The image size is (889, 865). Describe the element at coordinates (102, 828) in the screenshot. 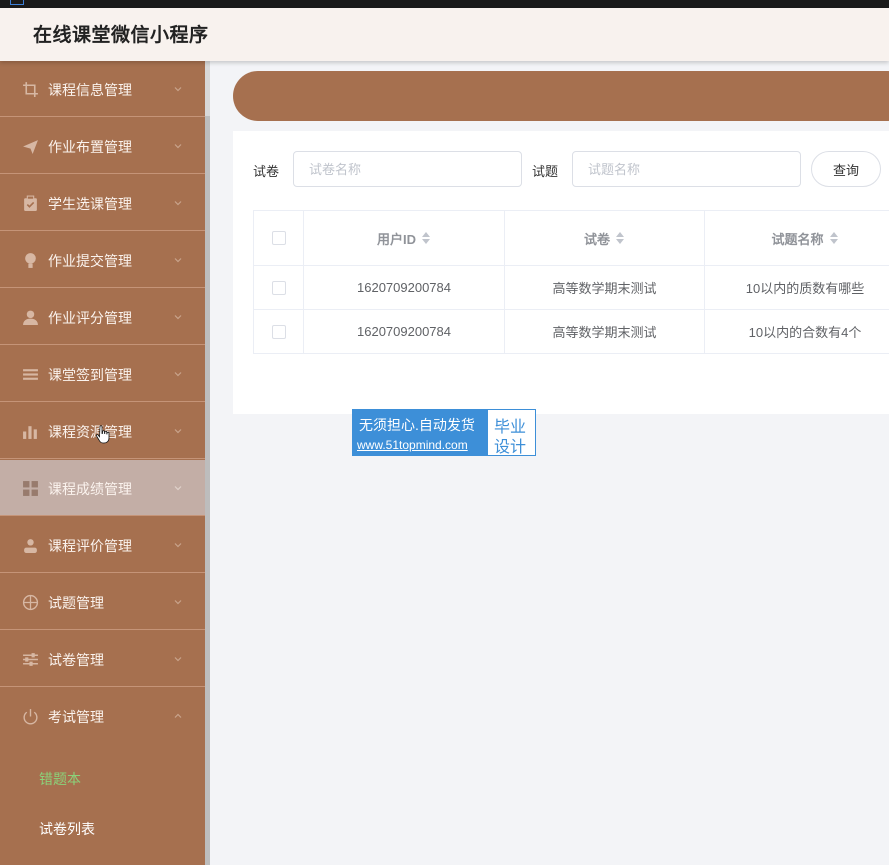

I see `sidebar-subitem-paper-list: 试卷列表` at that location.